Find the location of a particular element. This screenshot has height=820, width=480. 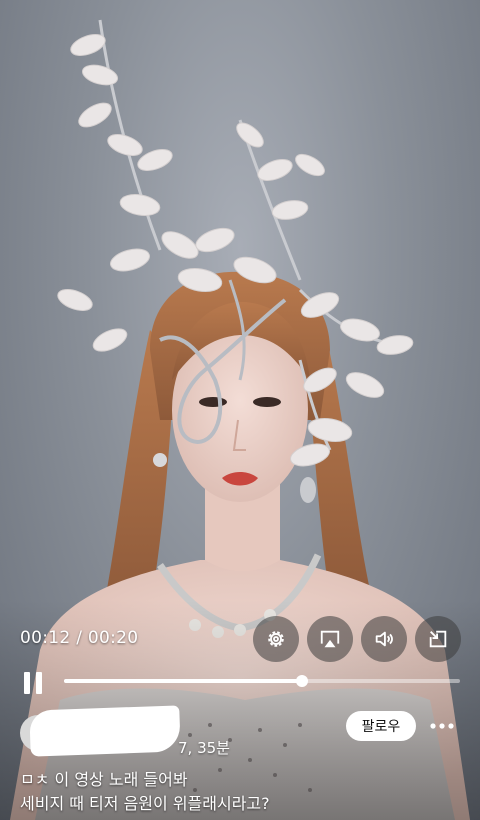

volume-button is located at coordinates (384, 639).